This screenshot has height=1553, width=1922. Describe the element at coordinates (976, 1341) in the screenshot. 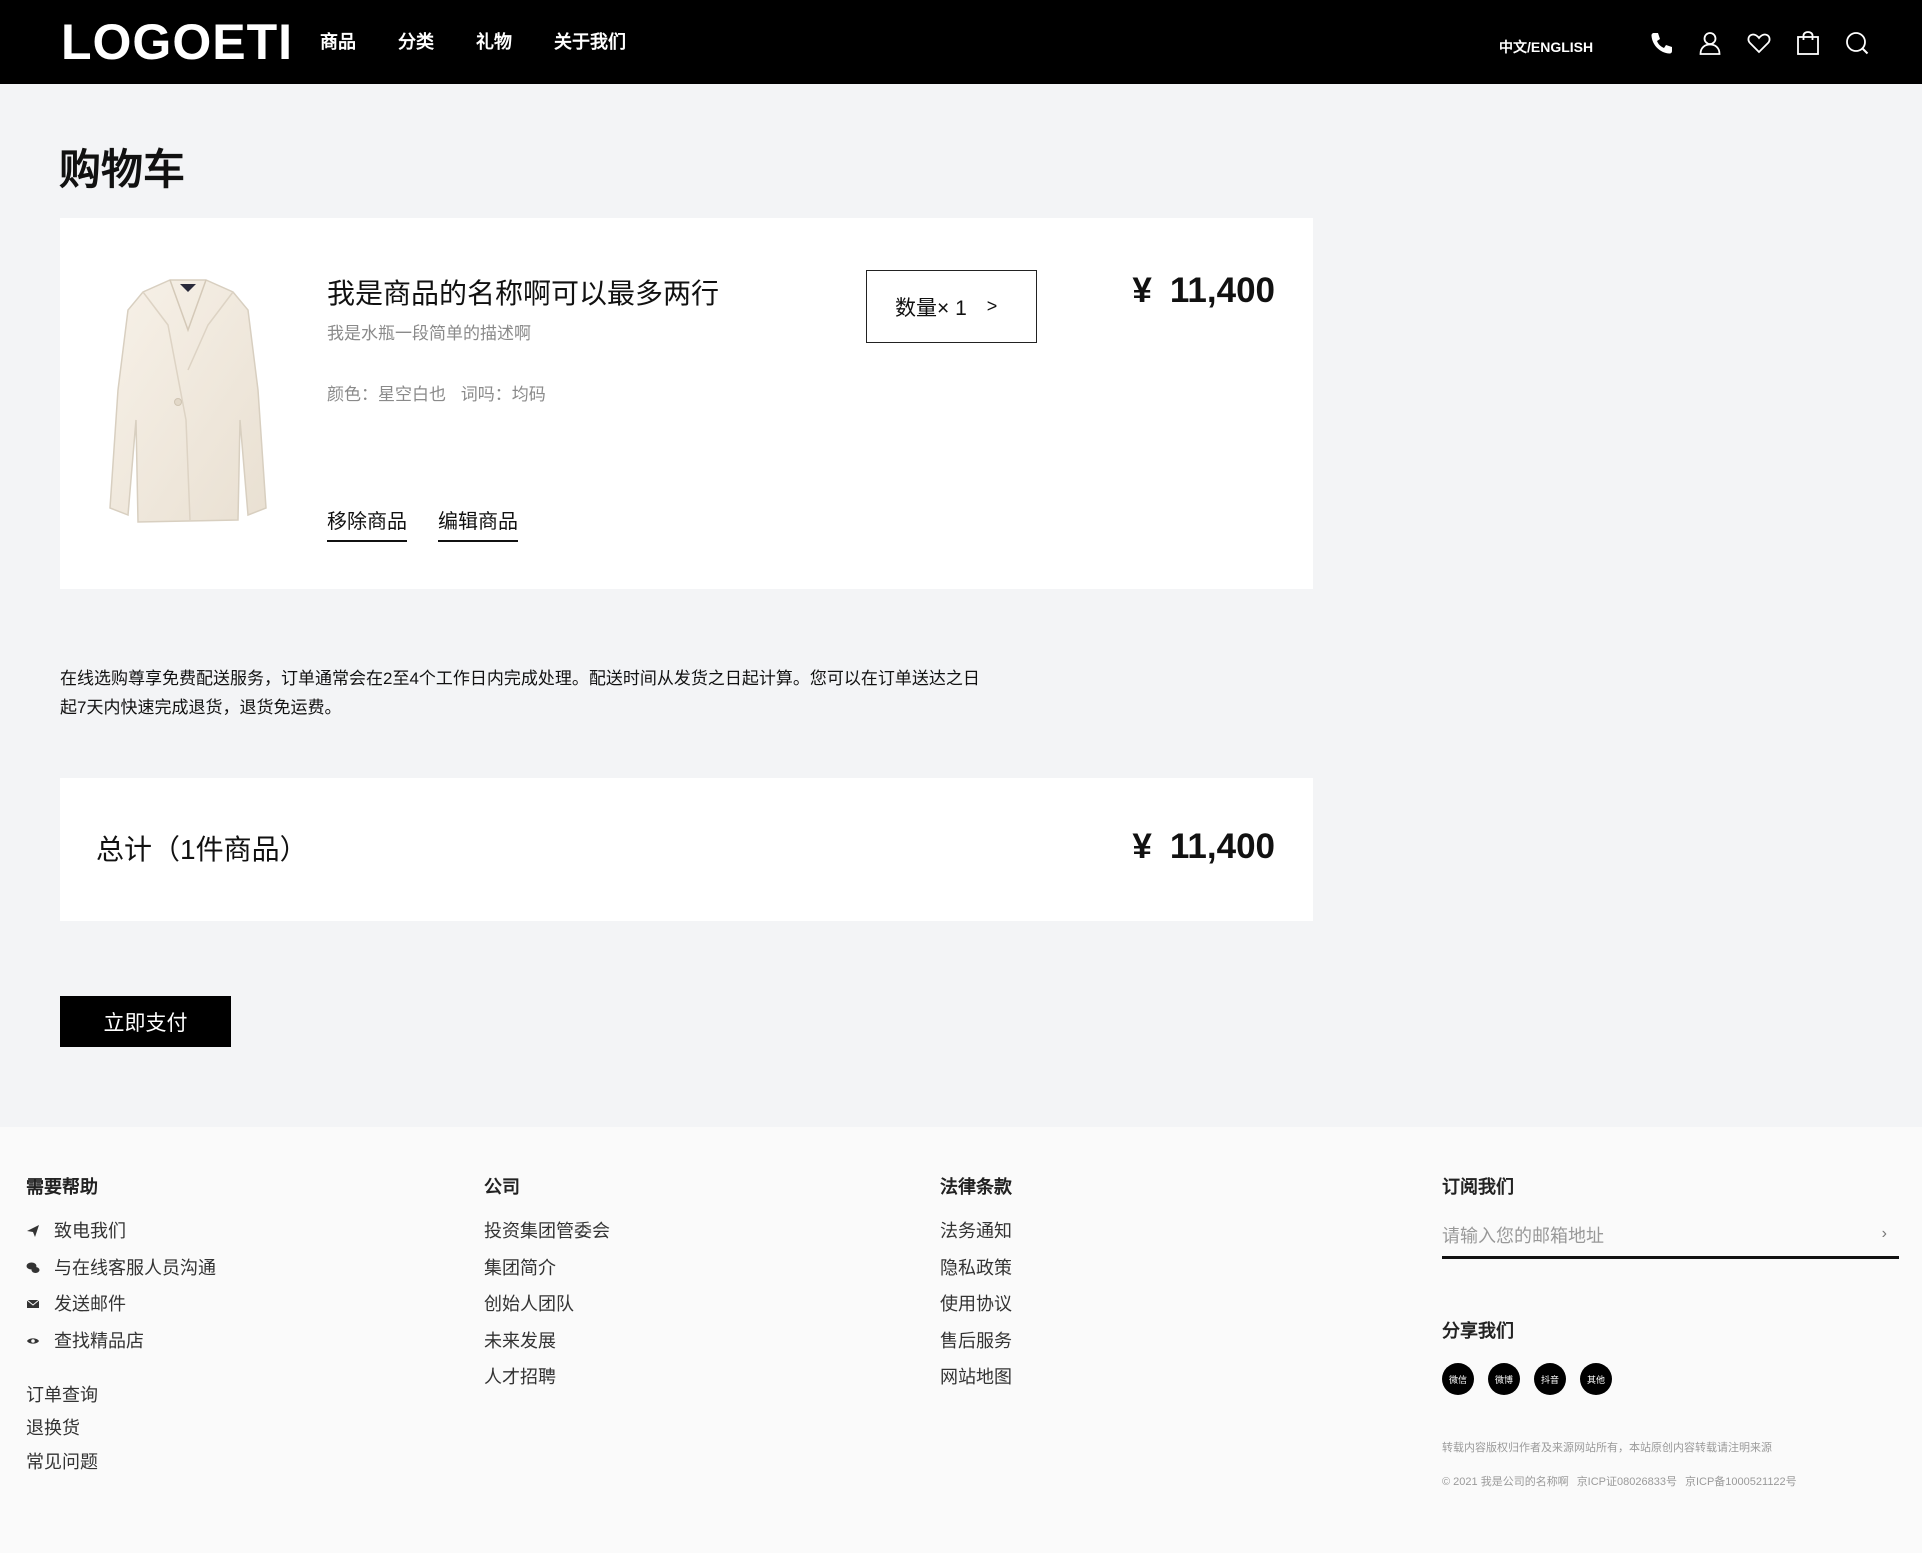

I see `footer-legal-link: 售后服务` at that location.